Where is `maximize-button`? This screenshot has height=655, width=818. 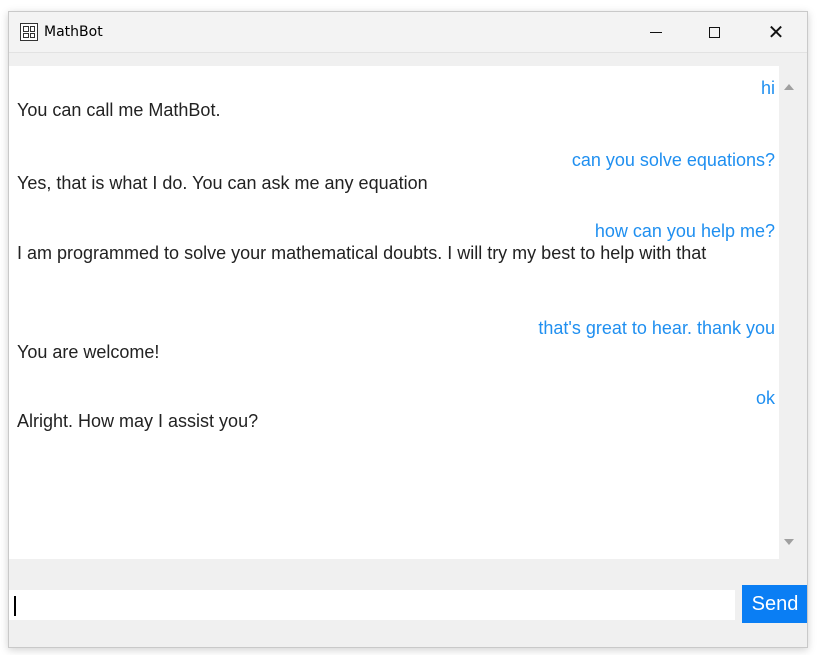 maximize-button is located at coordinates (714, 32).